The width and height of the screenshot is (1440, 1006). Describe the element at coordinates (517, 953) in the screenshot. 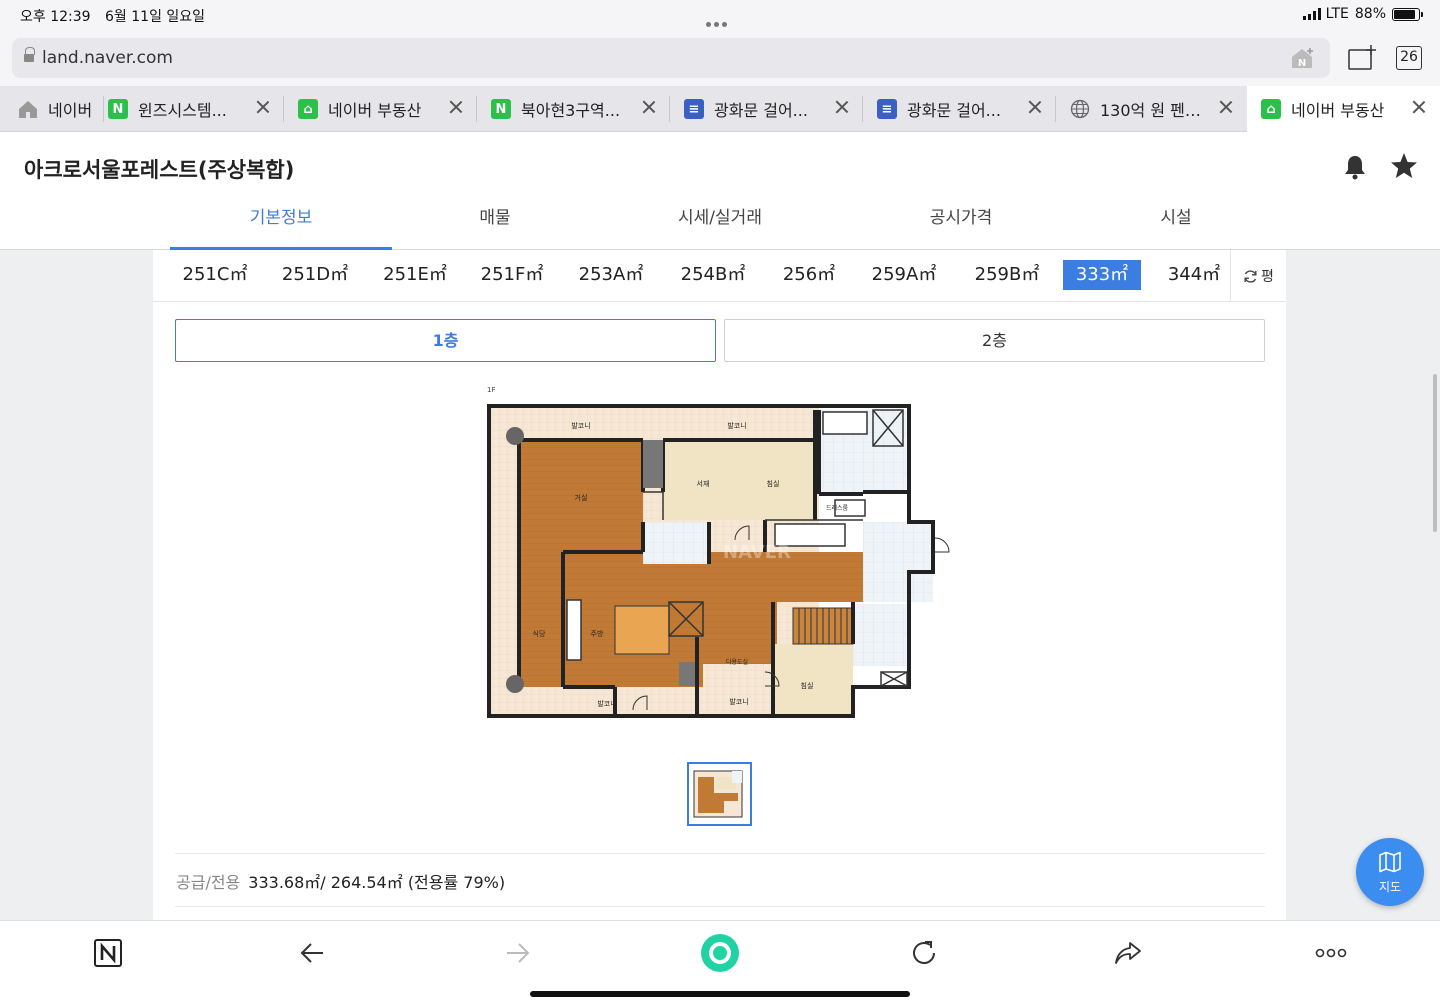

I see `forward-arrow-icon` at that location.